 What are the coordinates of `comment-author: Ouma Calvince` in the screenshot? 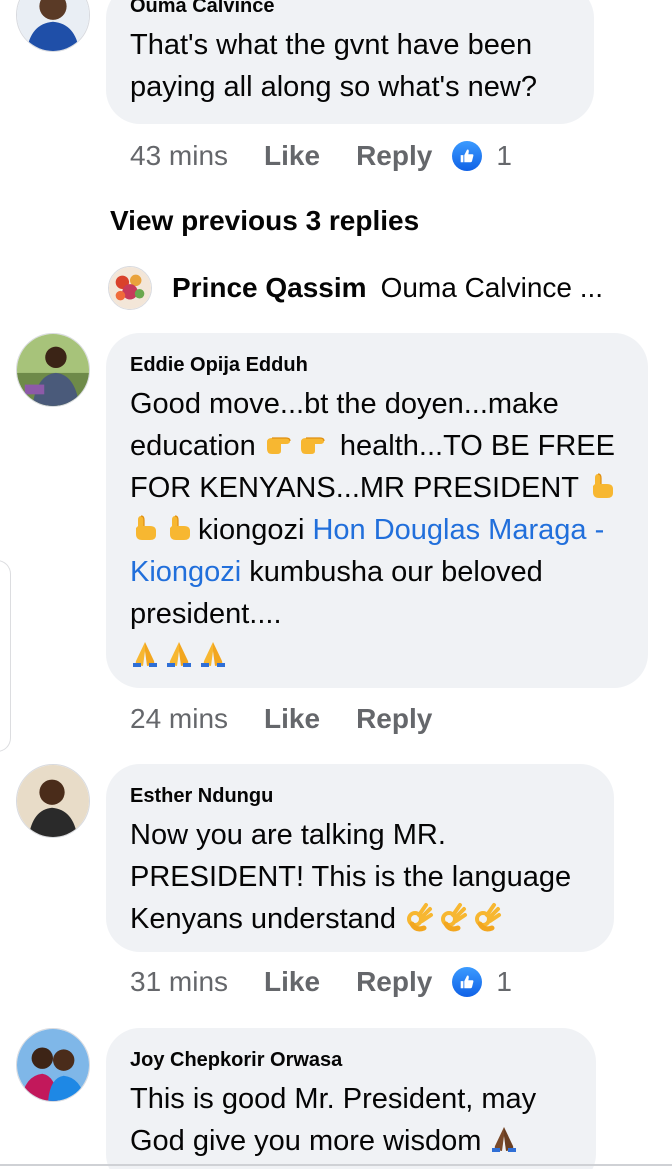 It's located at (350, 9).